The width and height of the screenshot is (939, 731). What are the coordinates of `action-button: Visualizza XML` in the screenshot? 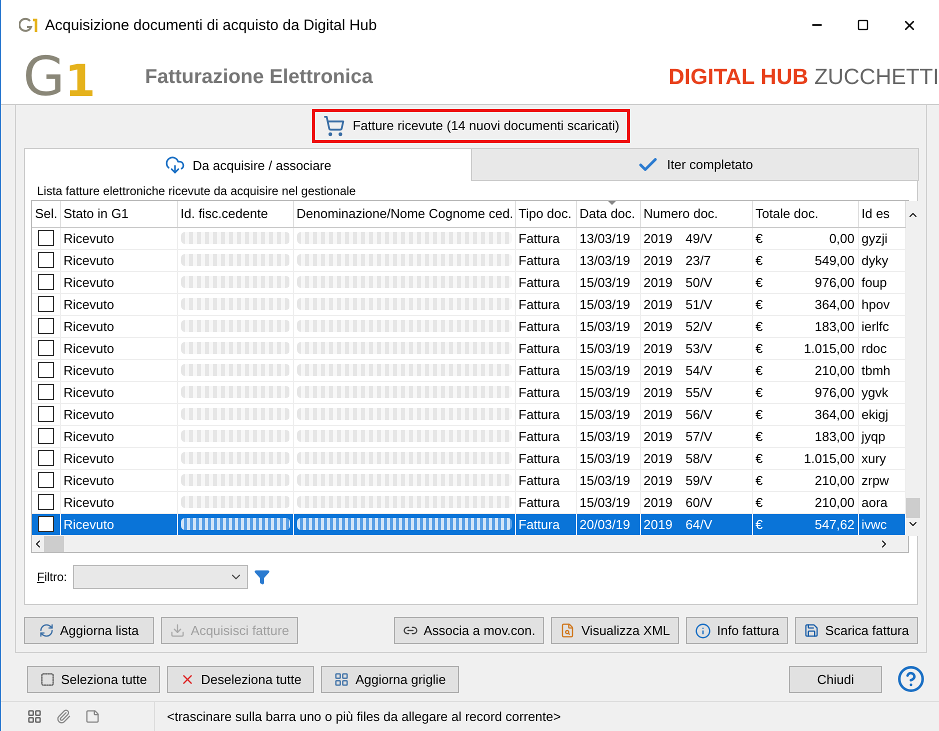 It's located at (615, 630).